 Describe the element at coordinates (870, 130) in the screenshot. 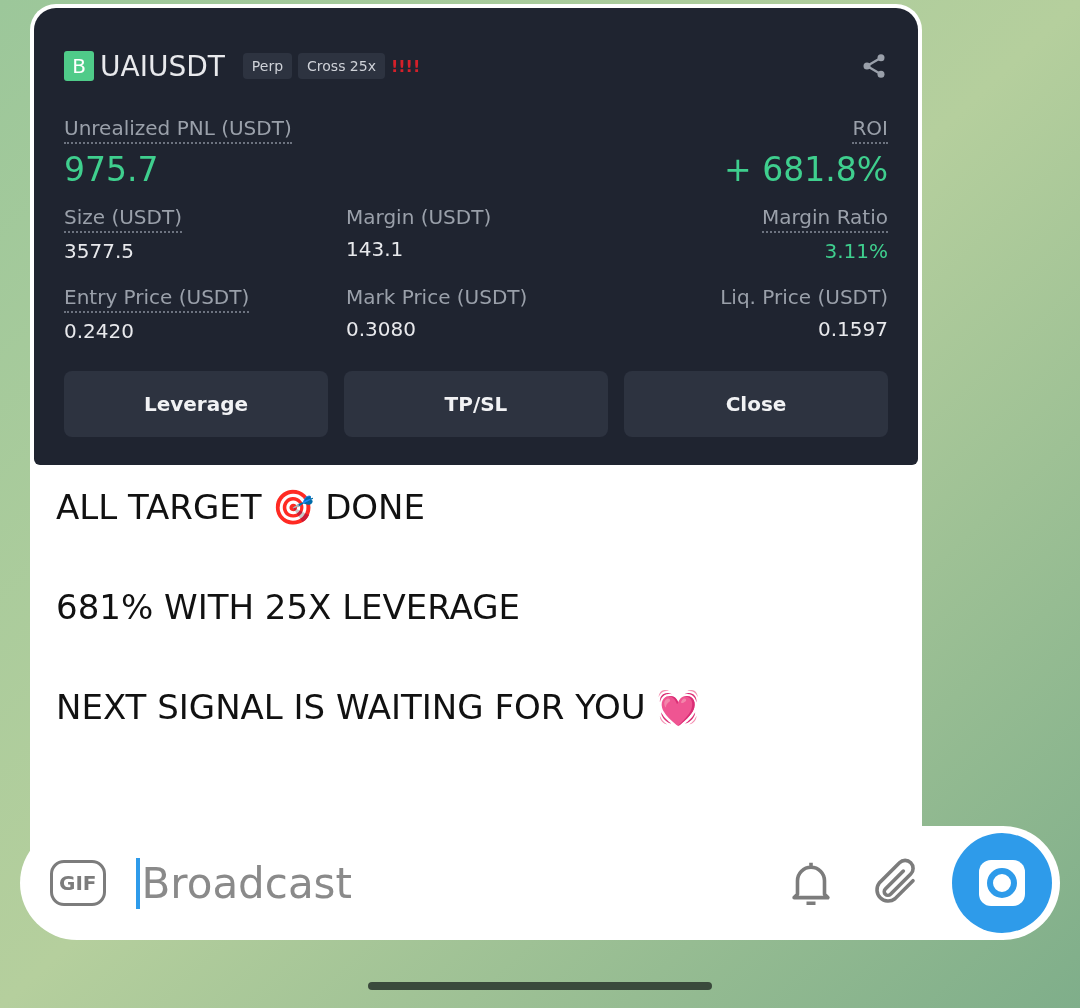

I see `roi-label: ROI` at that location.